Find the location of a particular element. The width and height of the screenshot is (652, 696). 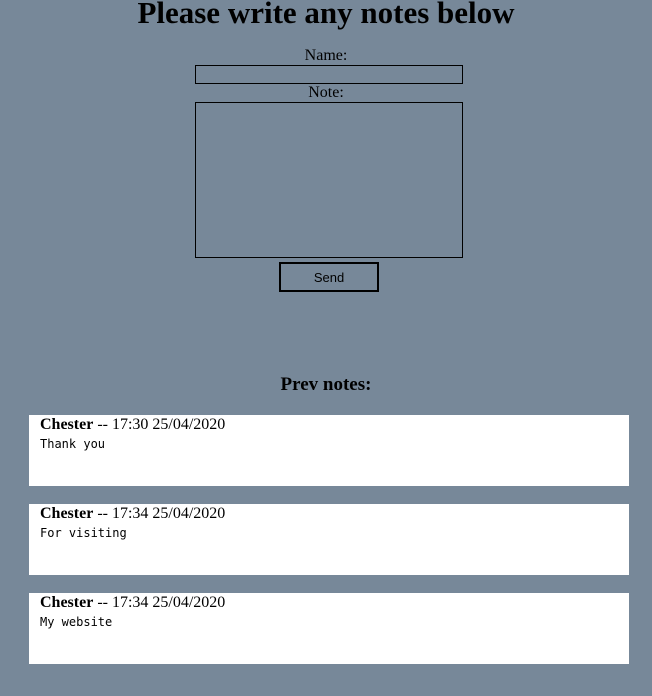

page-title: Please write any notes below is located at coordinates (326, 15).